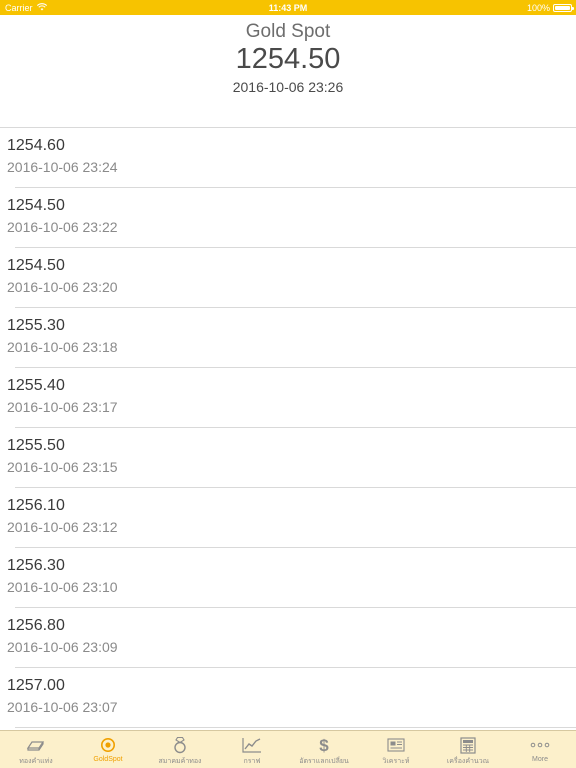 Image resolution: width=576 pixels, height=768 pixels. I want to click on tab-label: สมาคมค้าทอง, so click(180, 761).